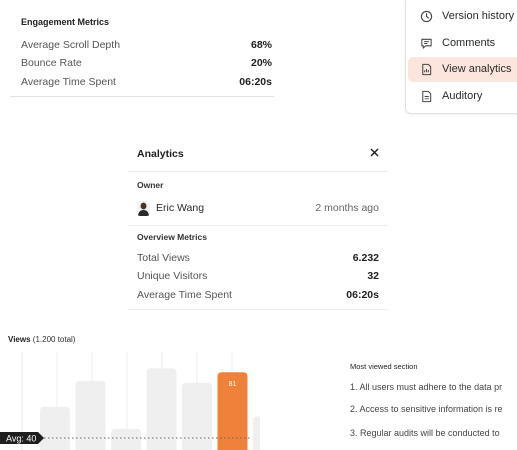 Image resolution: width=517 pixels, height=450 pixels. What do you see at coordinates (21, 439) in the screenshot?
I see `average-label: Avg: 40` at bounding box center [21, 439].